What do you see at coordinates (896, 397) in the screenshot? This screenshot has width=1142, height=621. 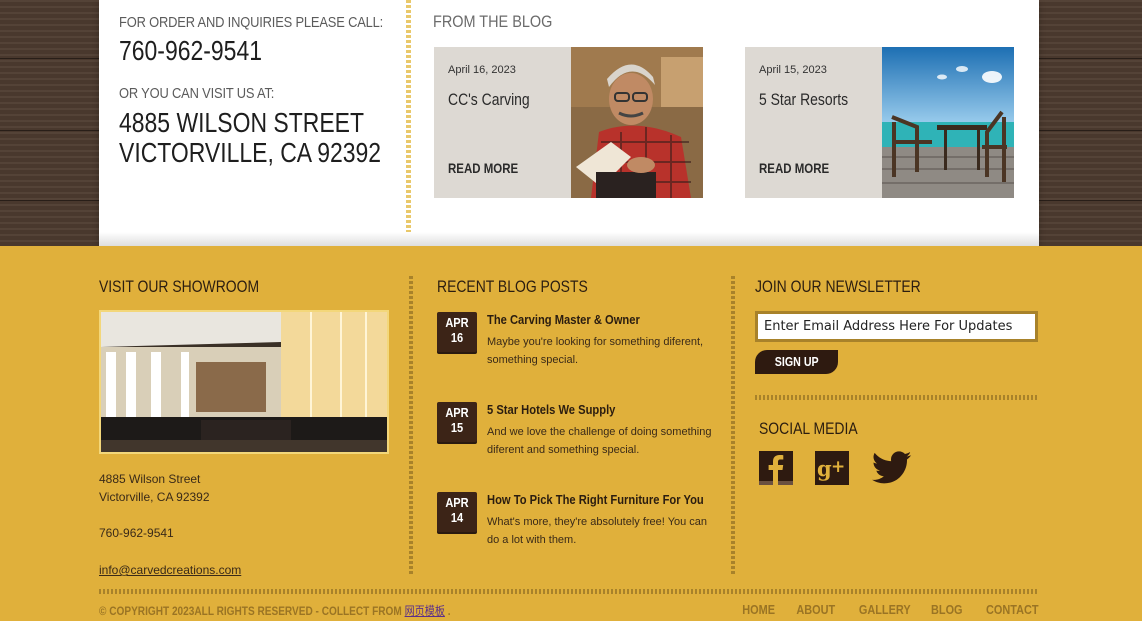 I see `divider` at bounding box center [896, 397].